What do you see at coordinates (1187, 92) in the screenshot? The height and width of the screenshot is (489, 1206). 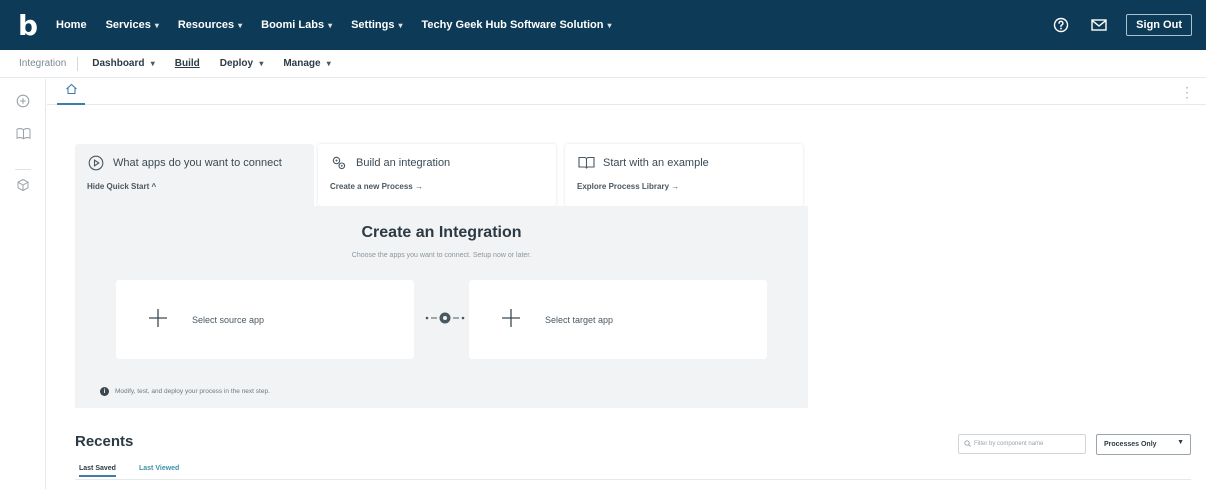 I see `kebab-menu-icon: ⋮` at bounding box center [1187, 92].